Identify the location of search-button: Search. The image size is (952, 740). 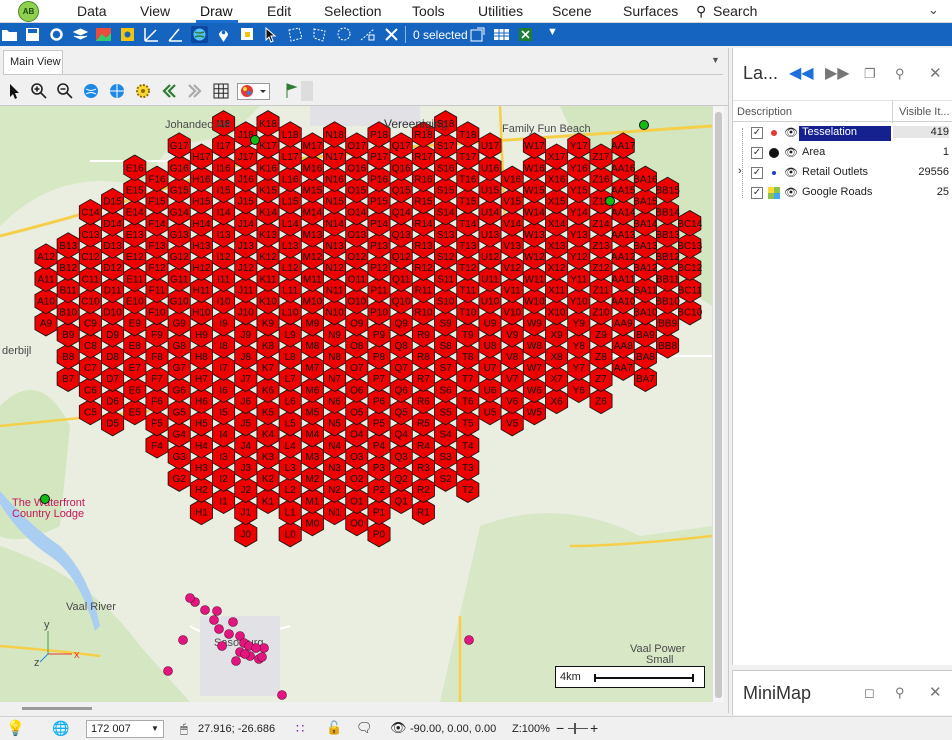
(735, 11).